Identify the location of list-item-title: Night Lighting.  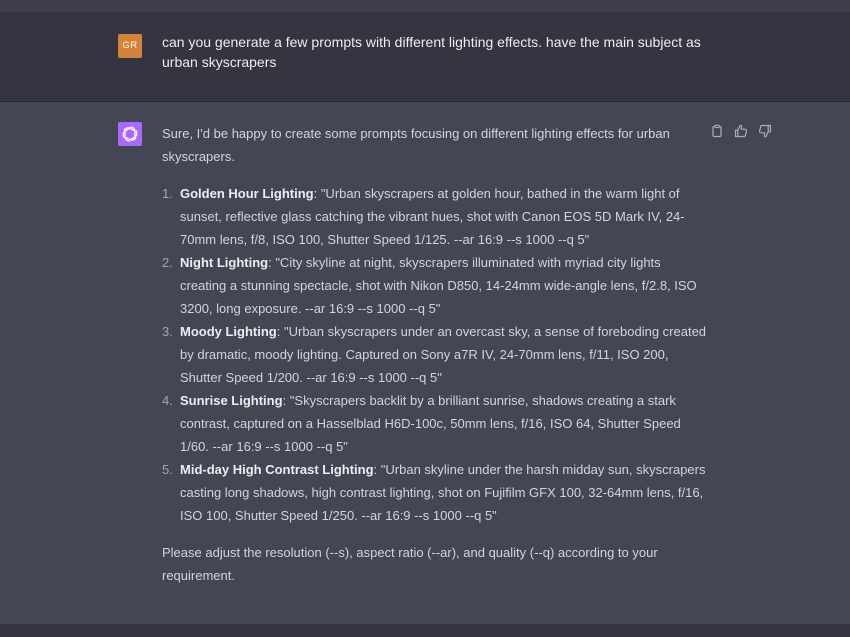
(224, 262).